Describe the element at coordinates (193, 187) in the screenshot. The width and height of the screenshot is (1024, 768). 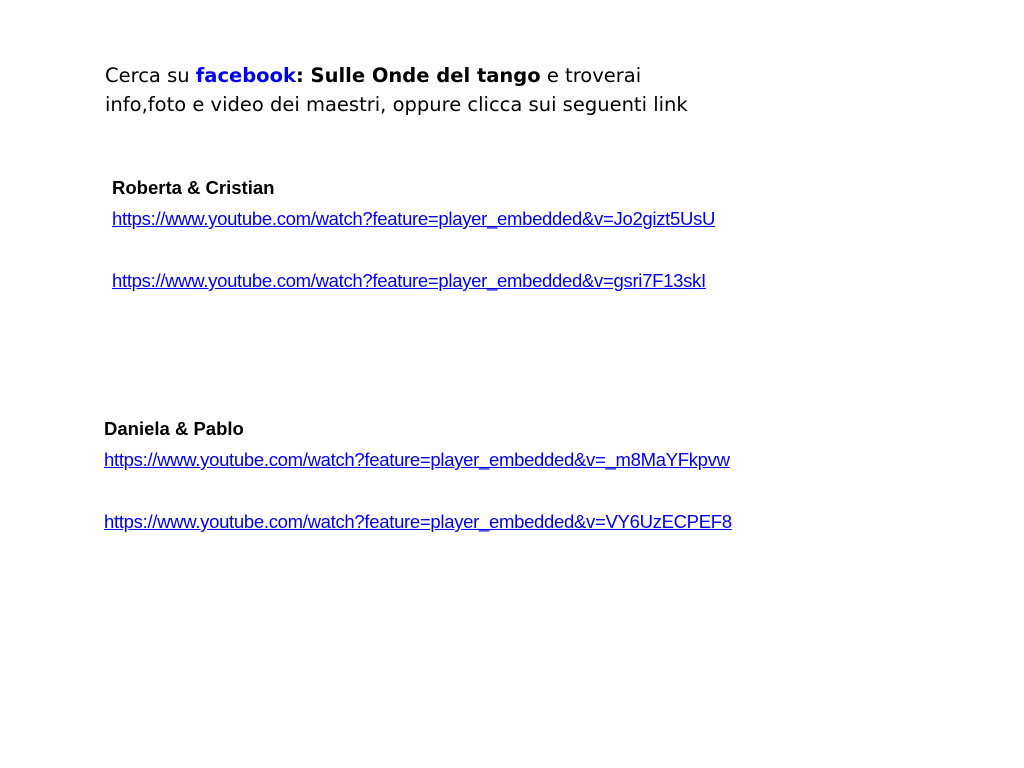
I see `couple-heading: Roberta & Cristian` at that location.